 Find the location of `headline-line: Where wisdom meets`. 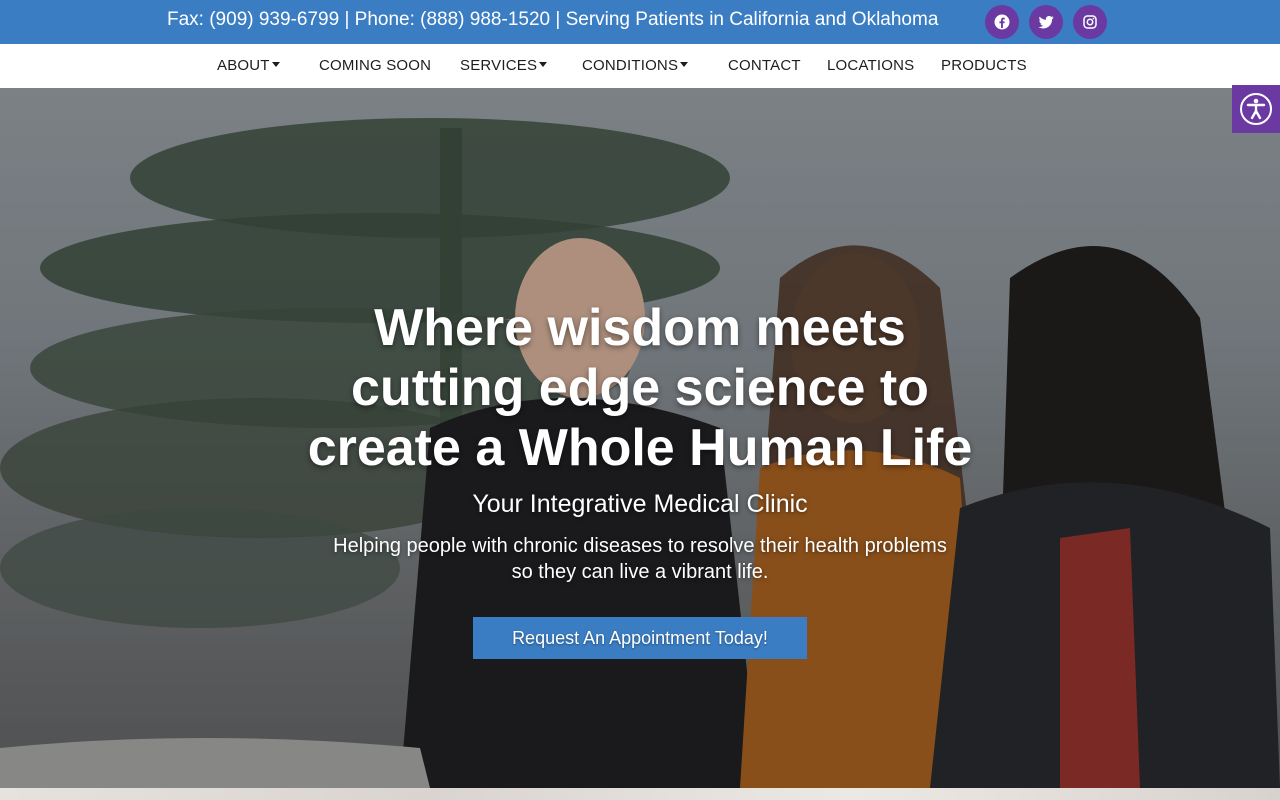

headline-line: Where wisdom meets is located at coordinates (640, 328).